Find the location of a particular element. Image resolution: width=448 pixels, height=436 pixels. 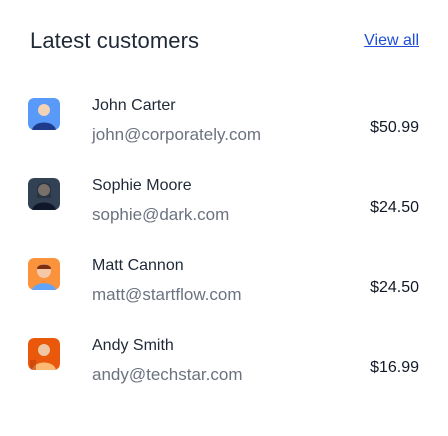

customer-email: matt@startflow.com is located at coordinates (167, 294).